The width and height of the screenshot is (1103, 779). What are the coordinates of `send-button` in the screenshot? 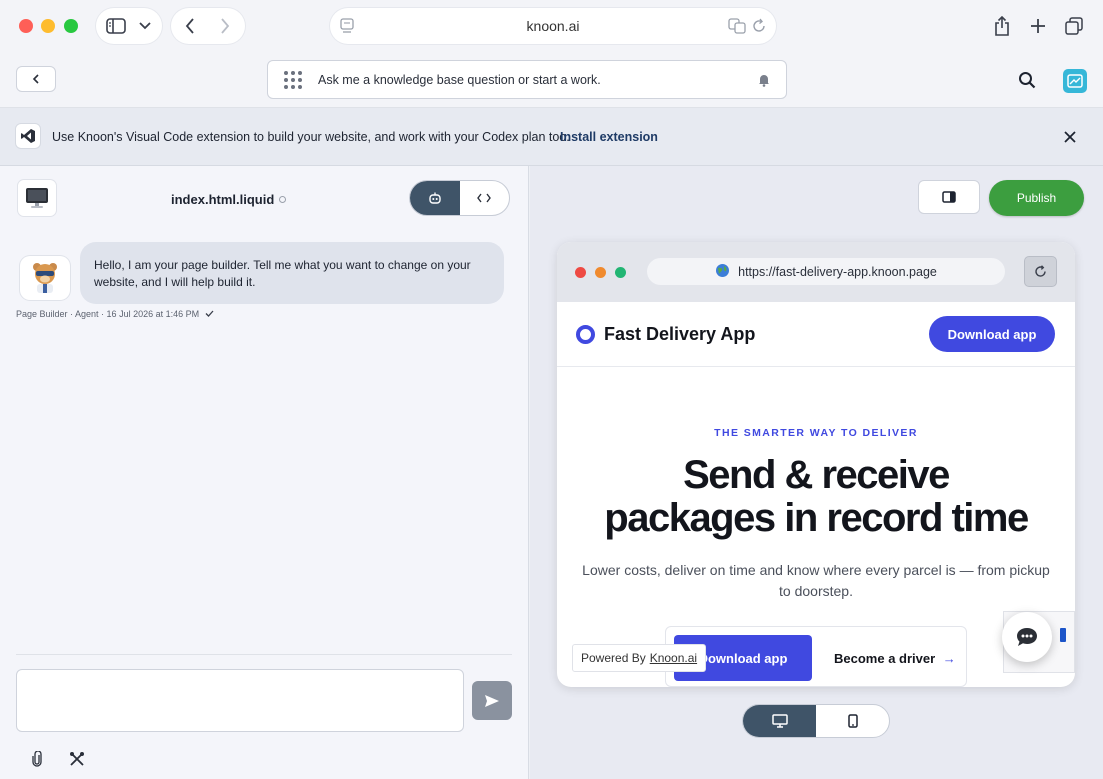 It's located at (492, 700).